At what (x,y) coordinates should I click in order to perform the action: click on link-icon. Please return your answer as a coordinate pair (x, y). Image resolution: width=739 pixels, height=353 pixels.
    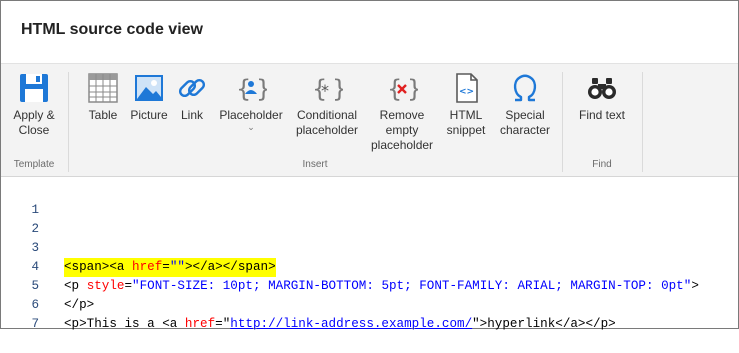
    Looking at the image, I should click on (192, 88).